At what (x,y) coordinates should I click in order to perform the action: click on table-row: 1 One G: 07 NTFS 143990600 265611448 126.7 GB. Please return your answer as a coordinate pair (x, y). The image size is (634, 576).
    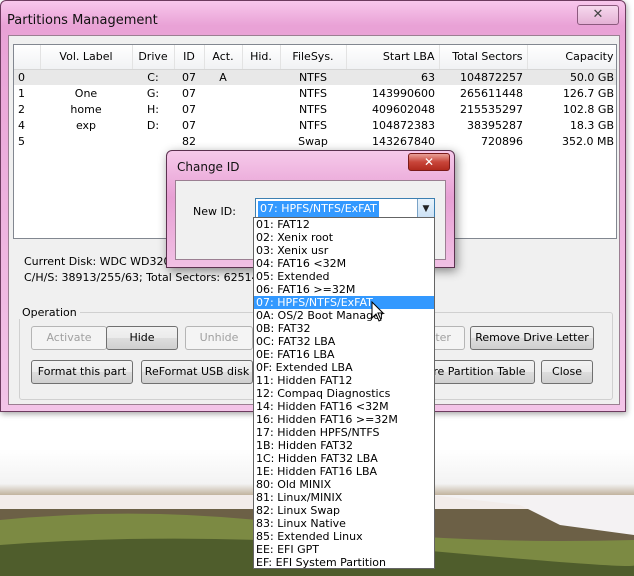
    Looking at the image, I should click on (315, 93).